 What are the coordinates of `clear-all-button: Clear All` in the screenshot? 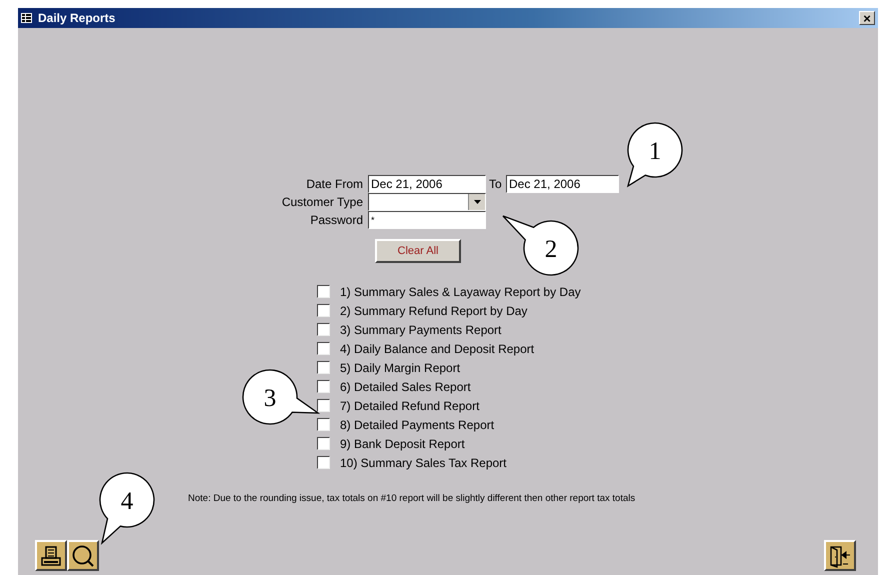 It's located at (418, 251).